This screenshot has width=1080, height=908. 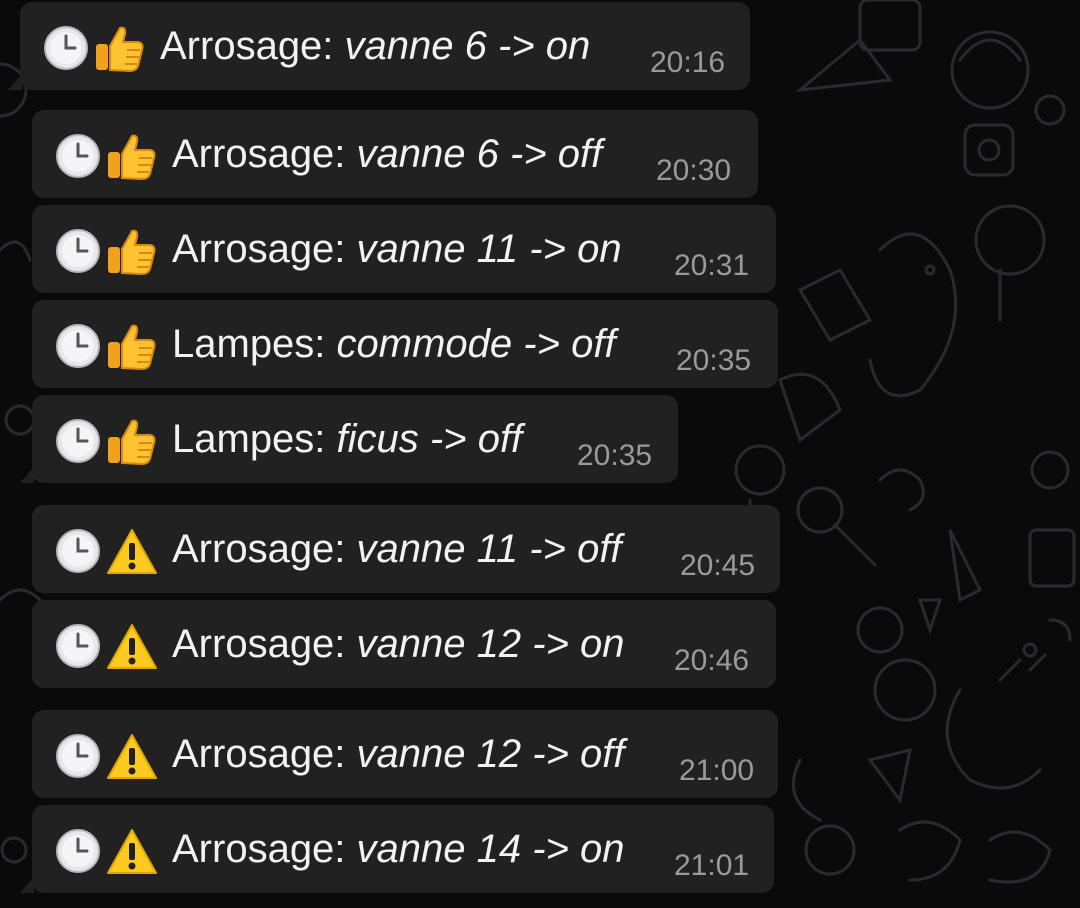 I want to click on message-text: Arrosage: vanne 6 -> on, so click(x=375, y=46).